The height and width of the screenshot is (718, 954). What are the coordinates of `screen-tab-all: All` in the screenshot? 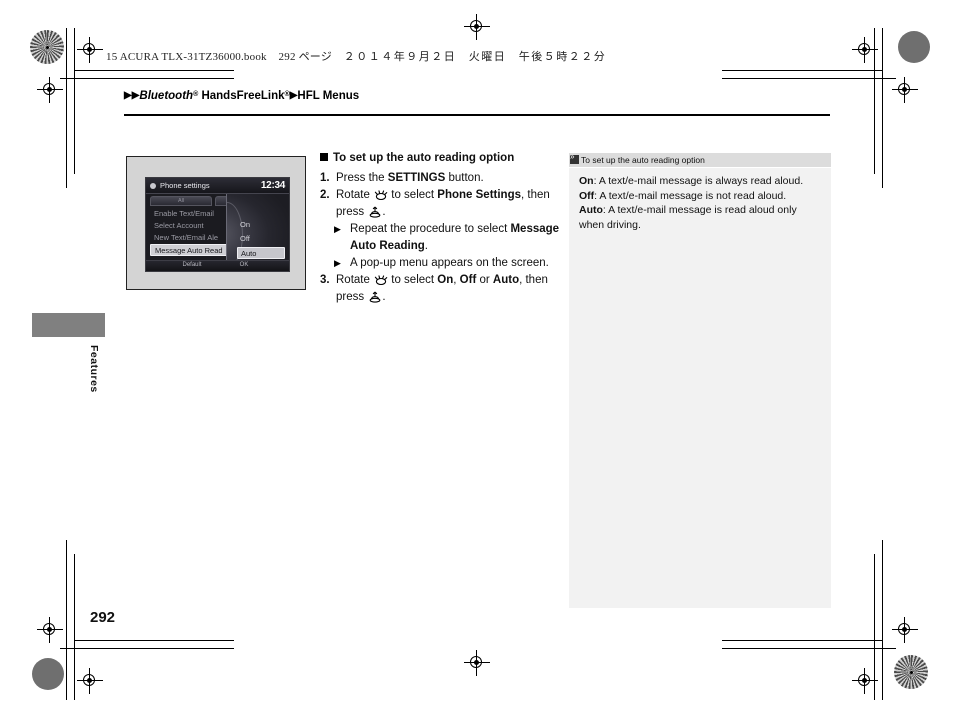 It's located at (181, 201).